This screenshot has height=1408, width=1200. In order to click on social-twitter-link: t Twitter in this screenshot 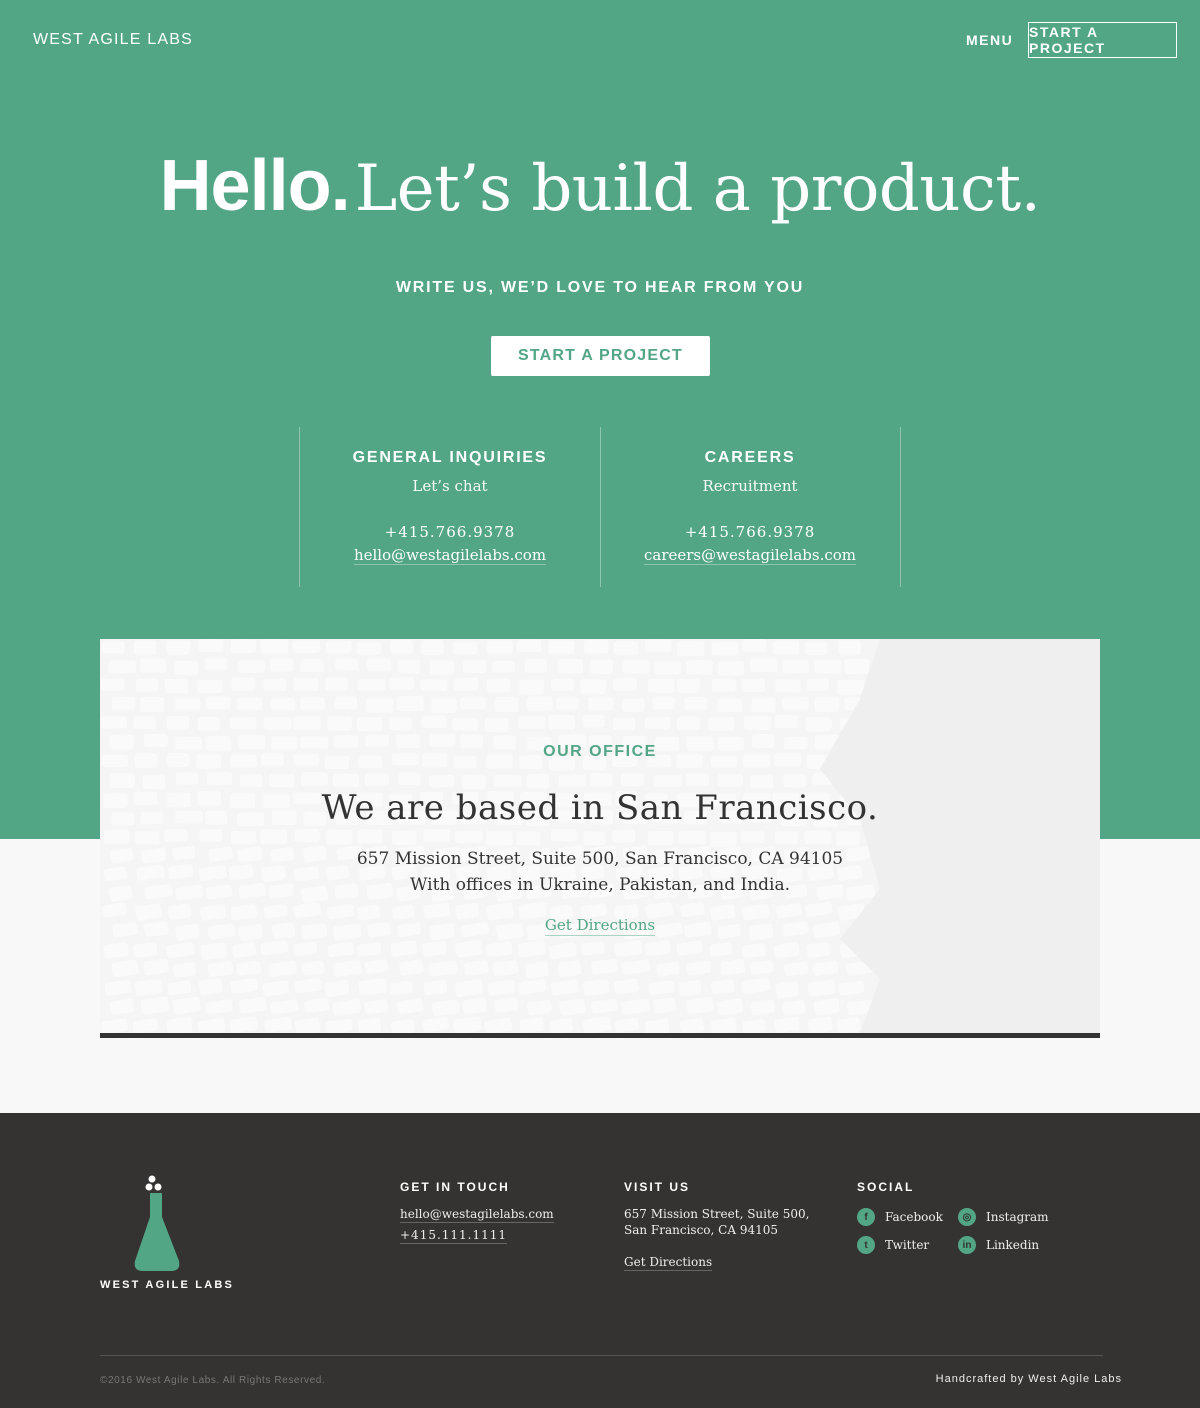, I will do `click(893, 1245)`.